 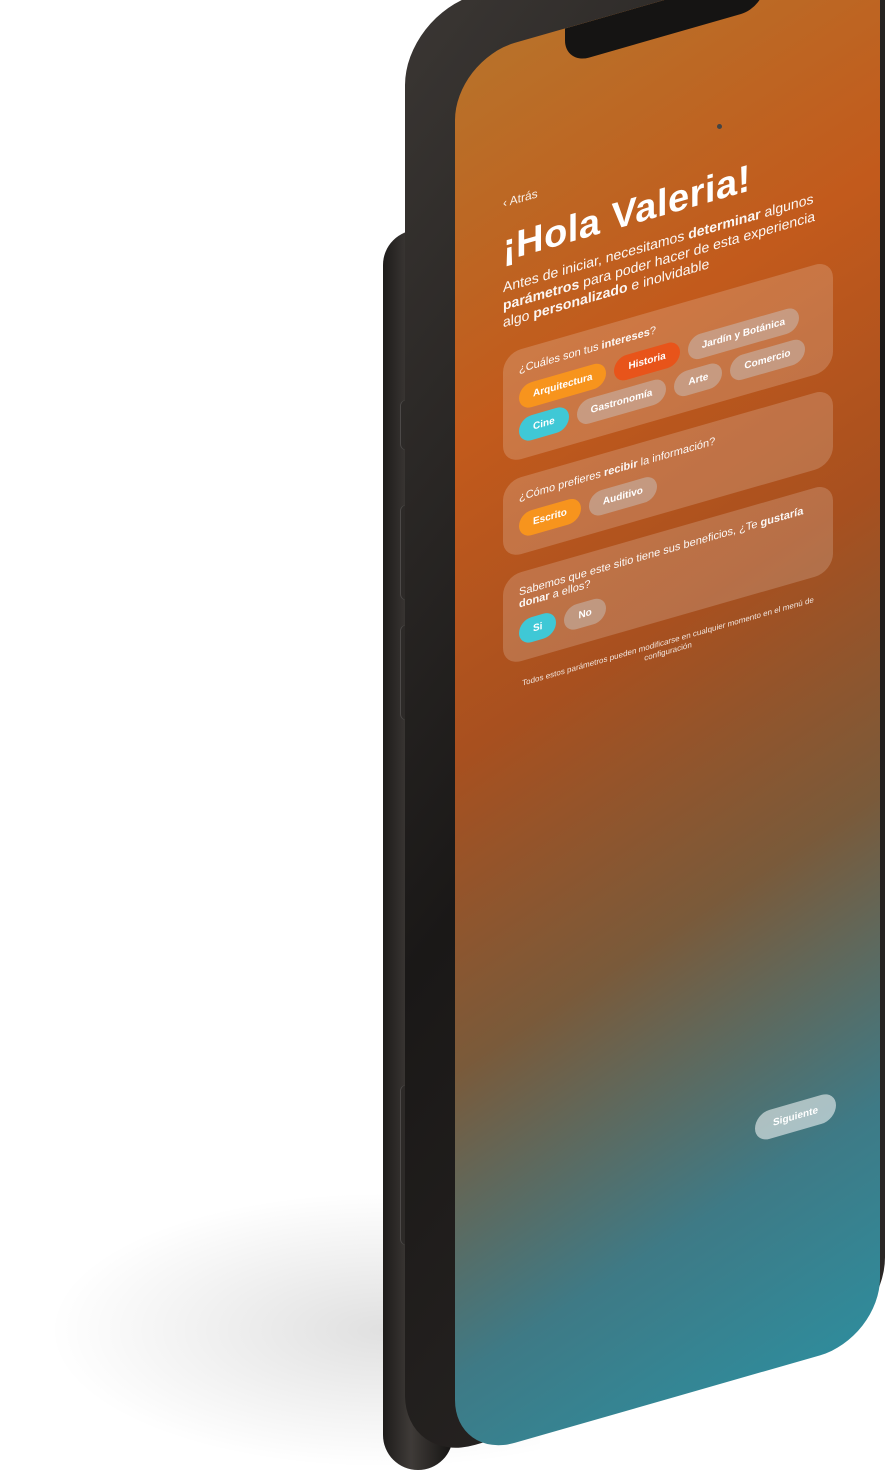 I want to click on chip-historia: Historia, so click(x=647, y=361).